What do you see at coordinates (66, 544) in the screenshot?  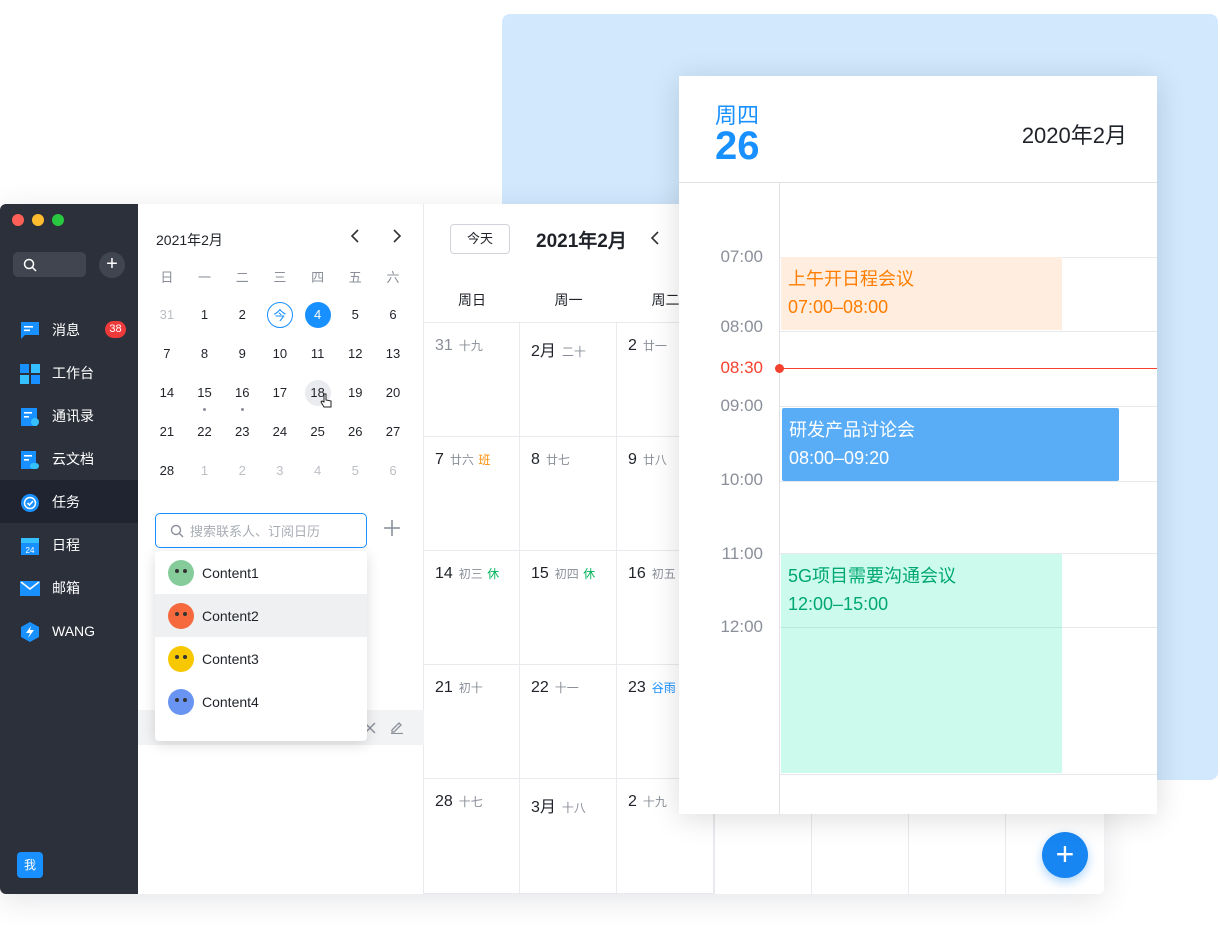 I see `sidebar-item-label: 日程` at bounding box center [66, 544].